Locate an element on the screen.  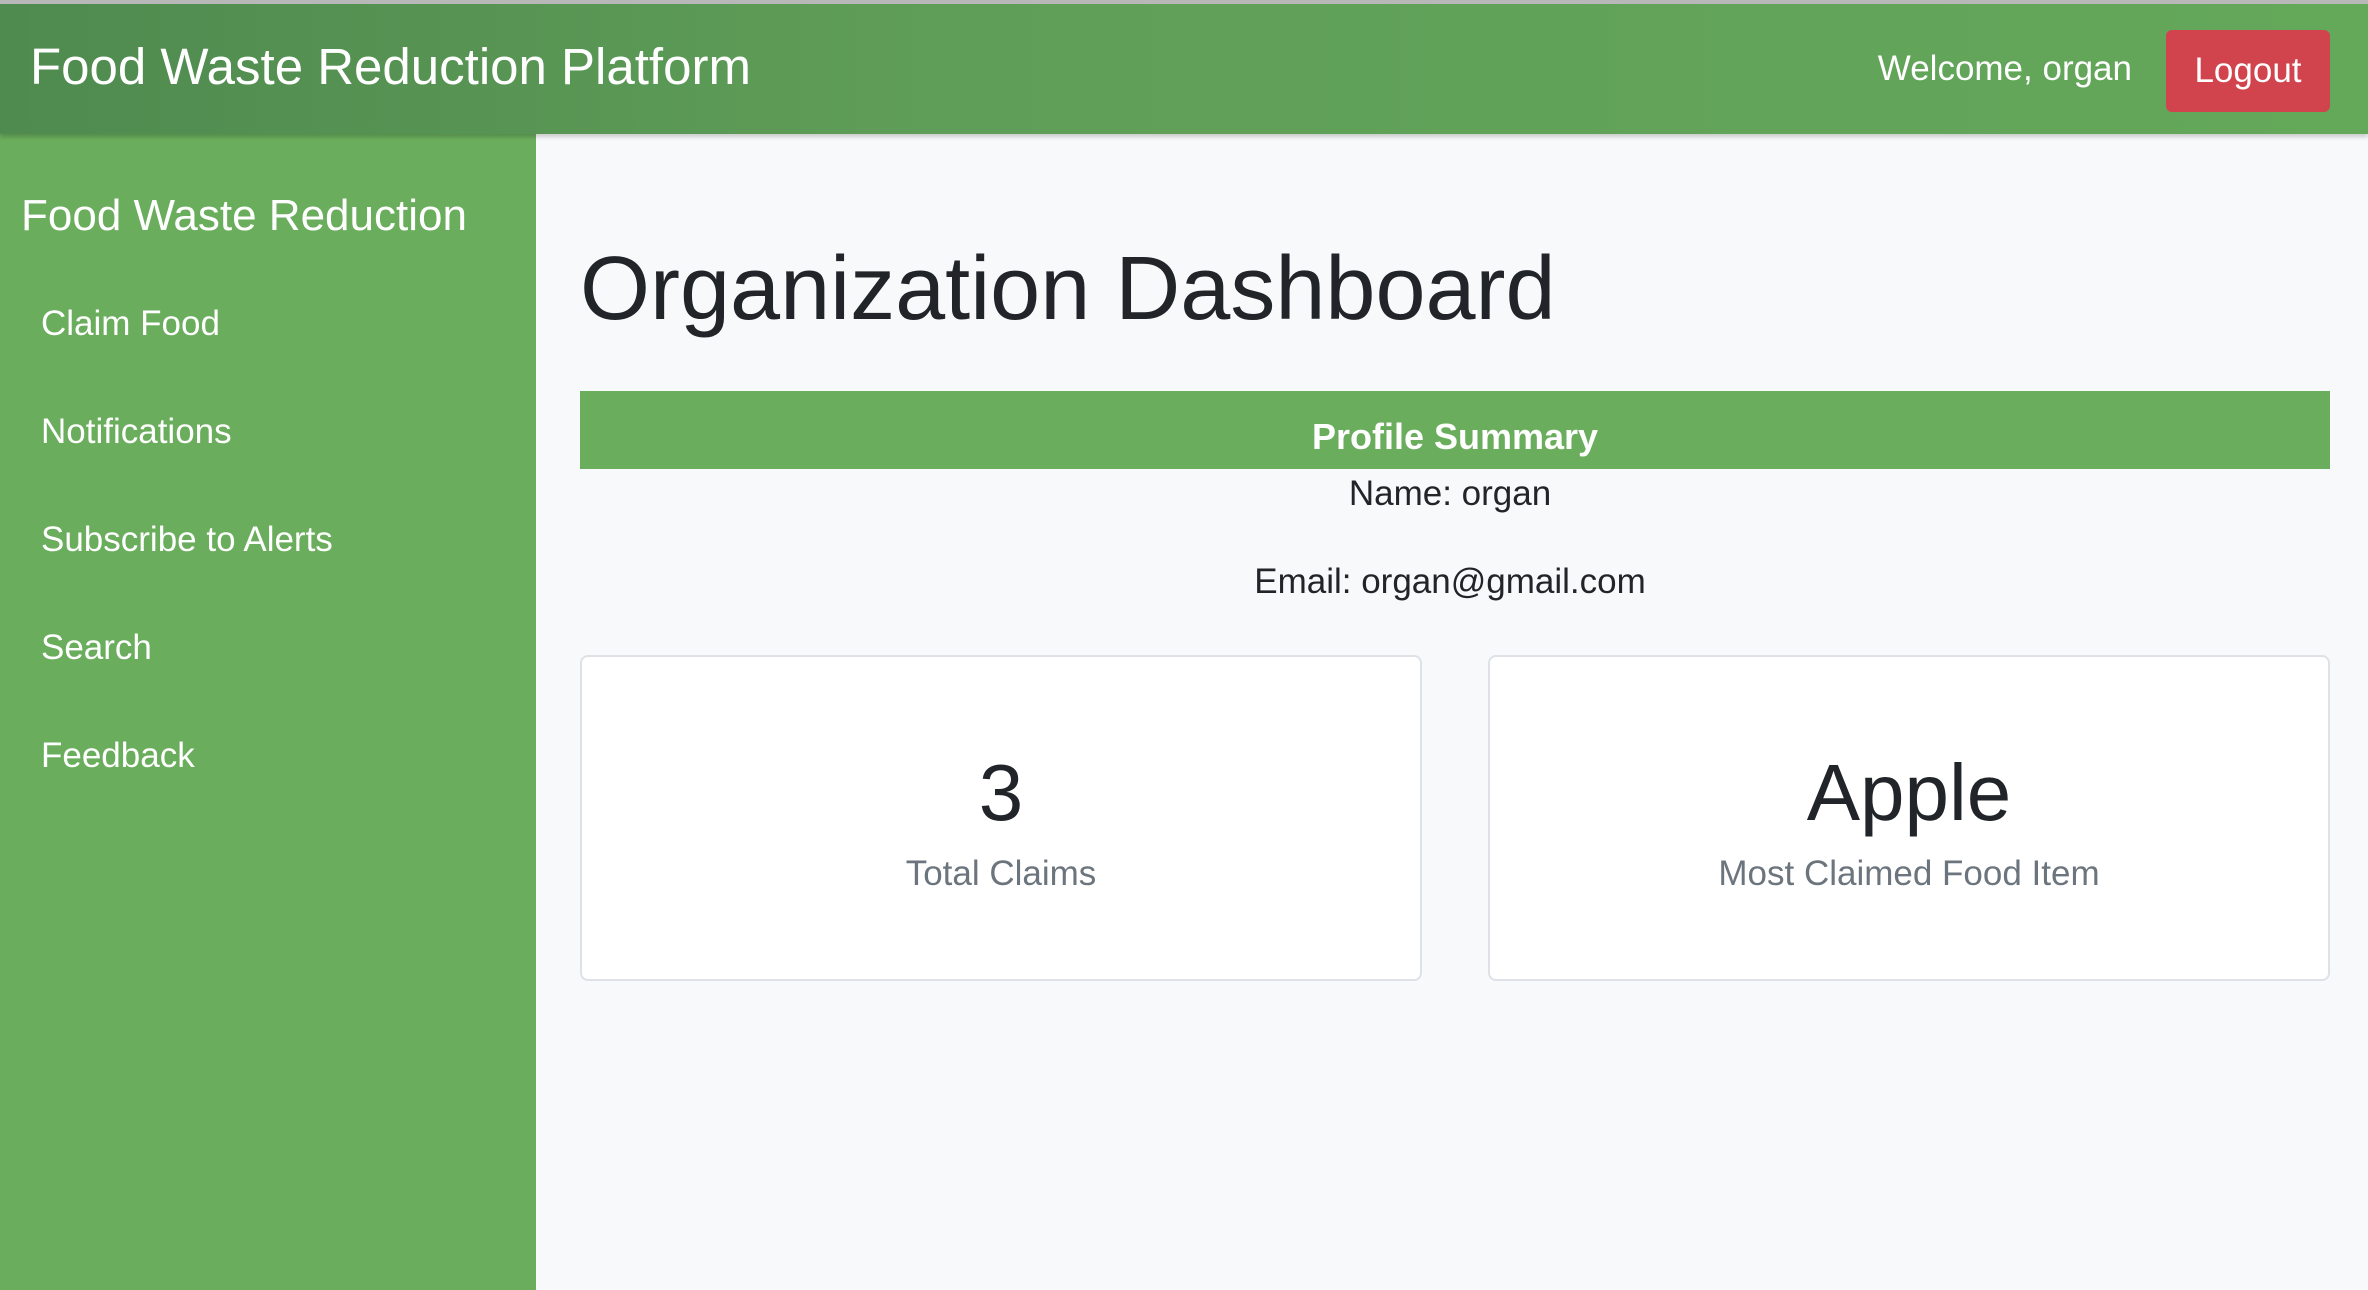
total-claims-card: 3 Total Claims is located at coordinates (1001, 818).